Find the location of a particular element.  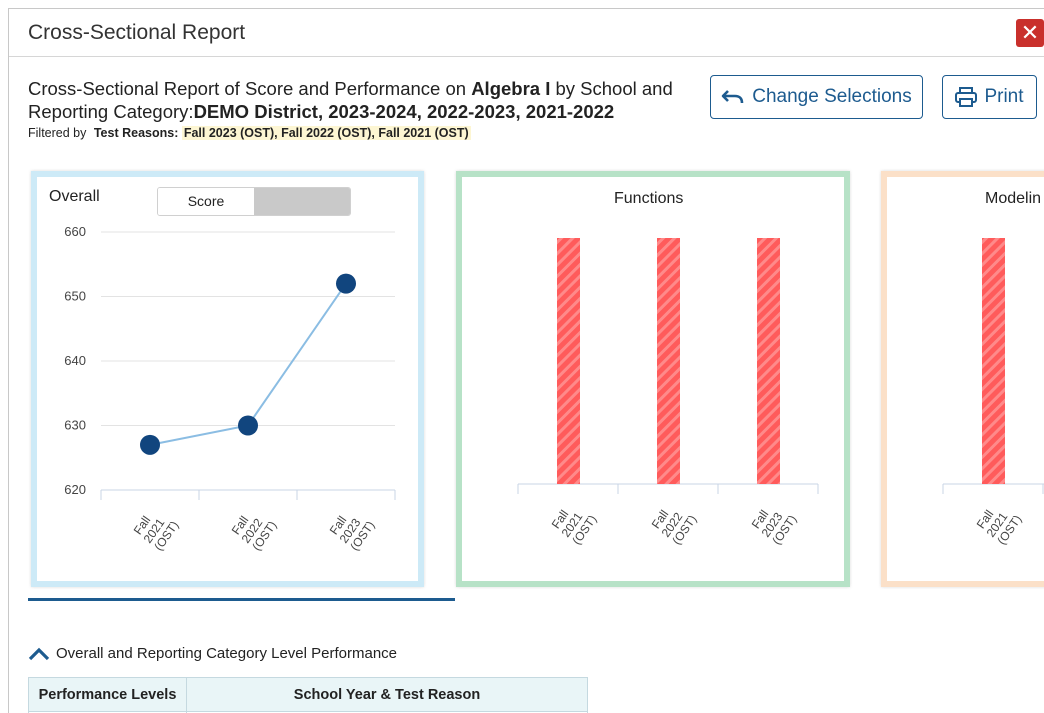

modeling-tick-label: Fall2021(OST) is located at coordinates (999, 522).